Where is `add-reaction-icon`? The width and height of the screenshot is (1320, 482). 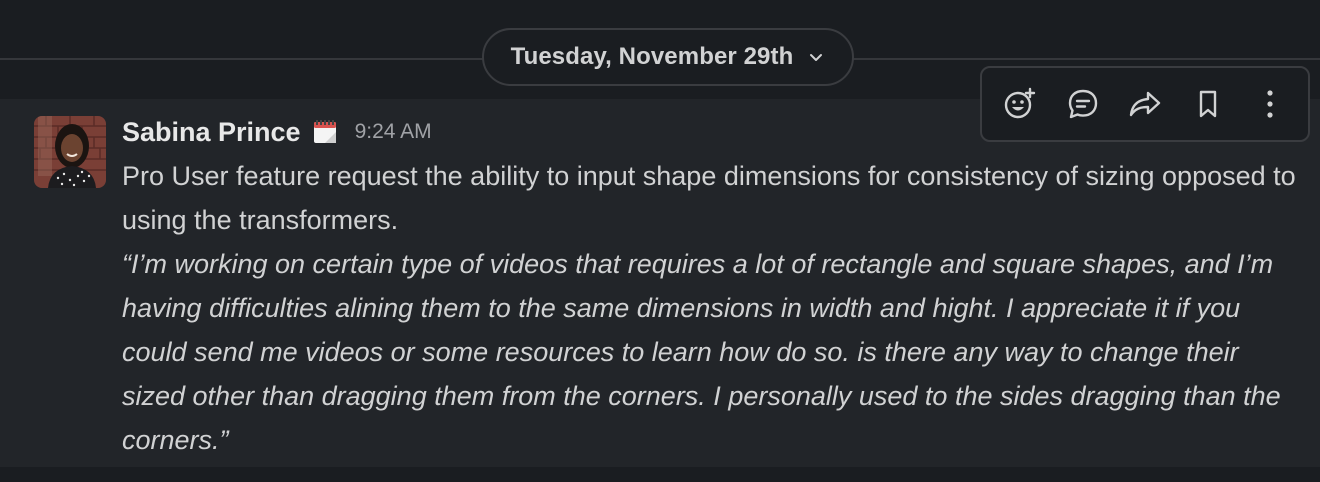
add-reaction-icon is located at coordinates (1020, 104).